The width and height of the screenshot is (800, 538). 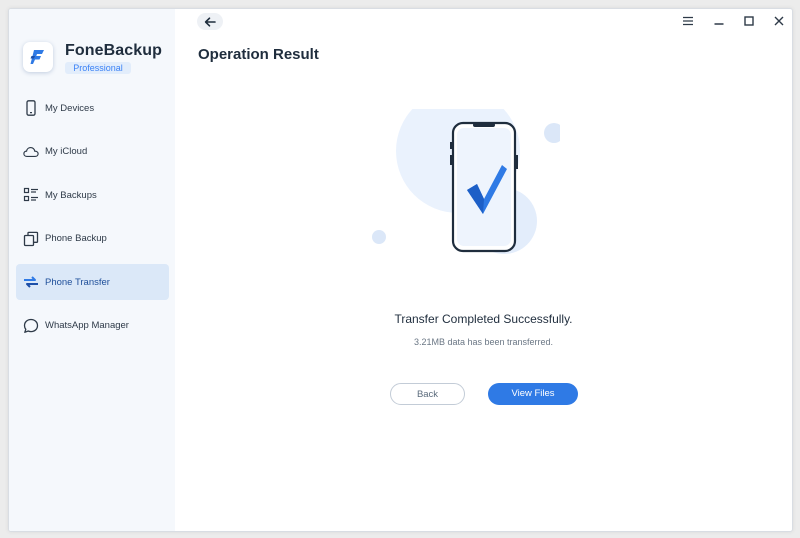 What do you see at coordinates (70, 108) in the screenshot?
I see `sidebar-item-label: My Devices` at bounding box center [70, 108].